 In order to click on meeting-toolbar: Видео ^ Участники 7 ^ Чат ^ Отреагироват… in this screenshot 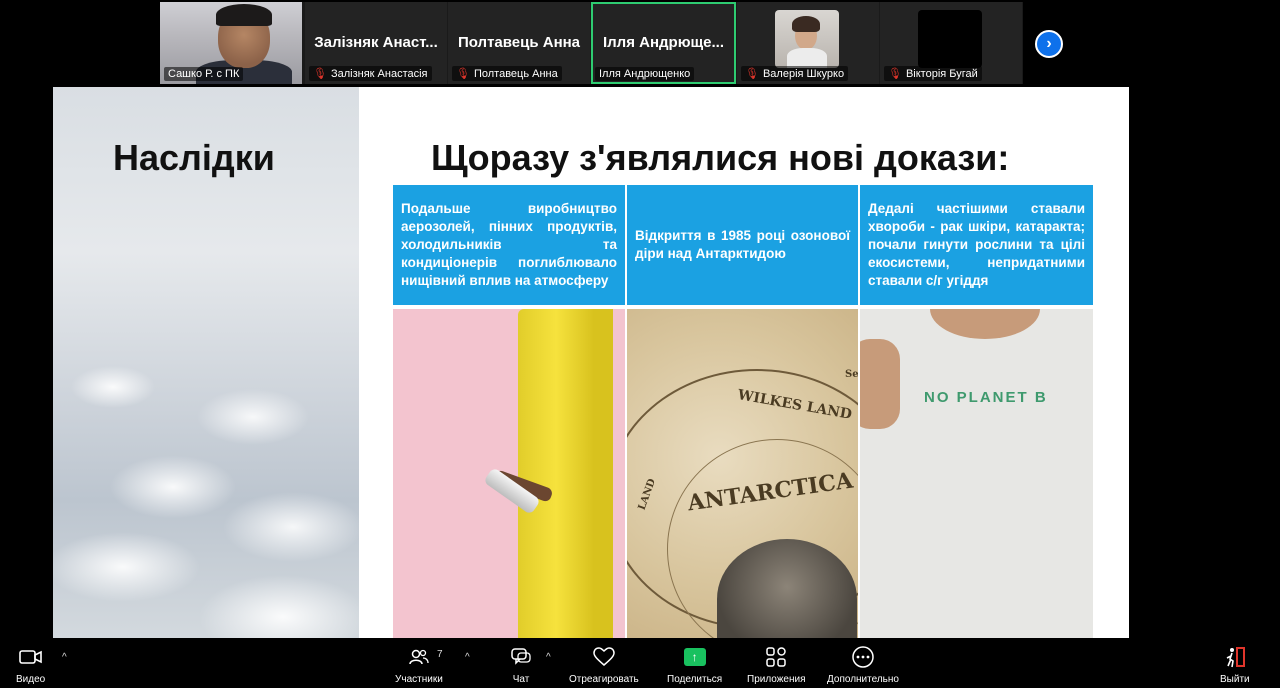, I will do `click(640, 663)`.